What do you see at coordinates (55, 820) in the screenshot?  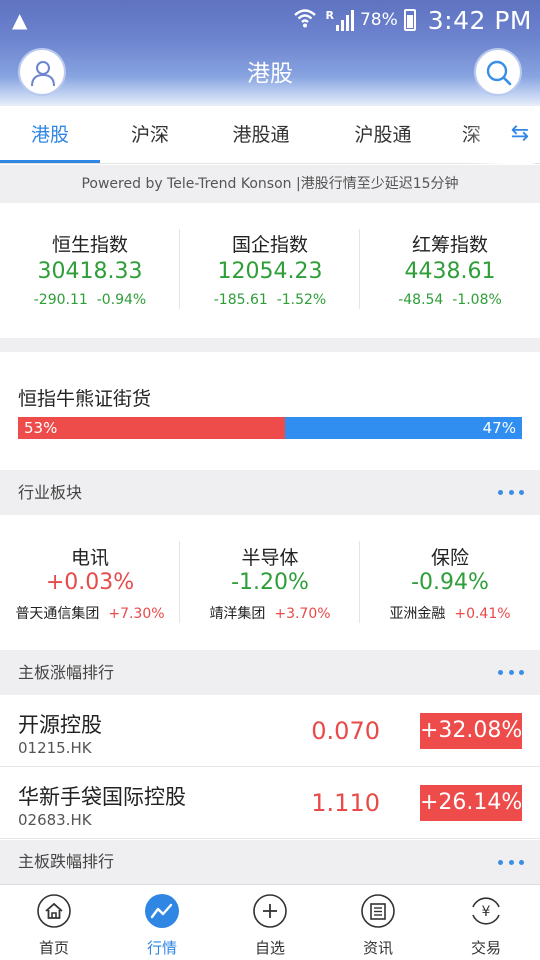 I see `stock-code: 02683.HK` at bounding box center [55, 820].